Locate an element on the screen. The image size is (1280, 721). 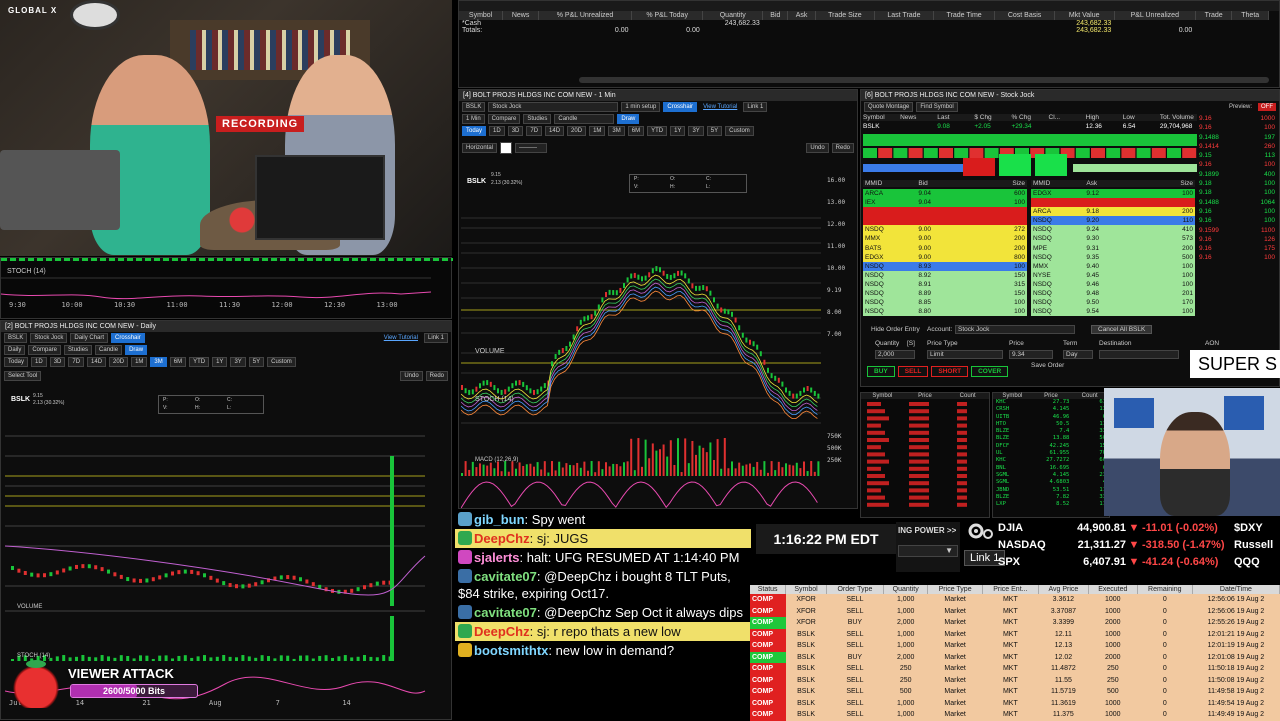
orders-col-header: Order Type is located at coordinates (855, 589).